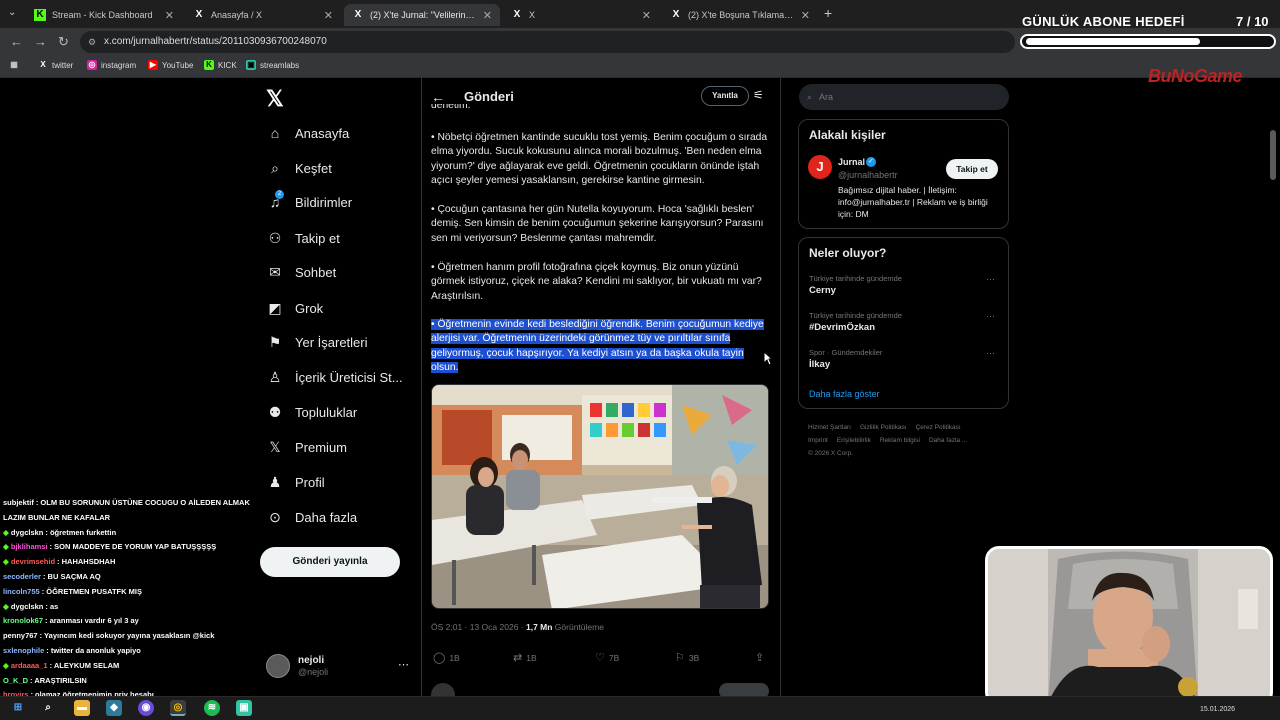 This screenshot has height=720, width=1280. I want to click on nav-bookmarks: ⚑ Yer İşaretleri, so click(317, 342).